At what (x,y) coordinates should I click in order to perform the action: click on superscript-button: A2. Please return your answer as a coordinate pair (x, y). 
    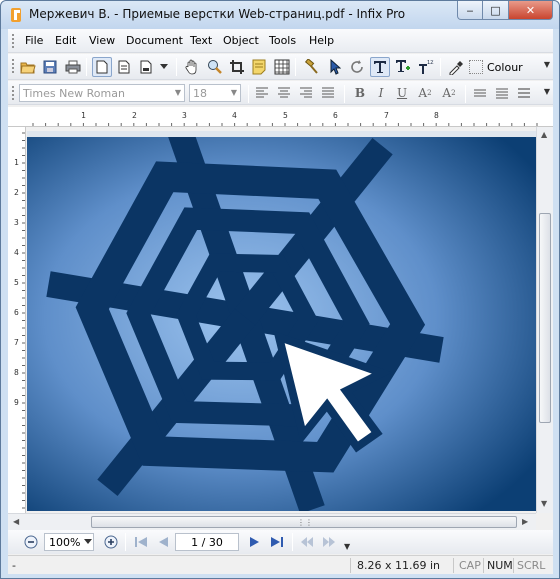
    Looking at the image, I should click on (425, 93).